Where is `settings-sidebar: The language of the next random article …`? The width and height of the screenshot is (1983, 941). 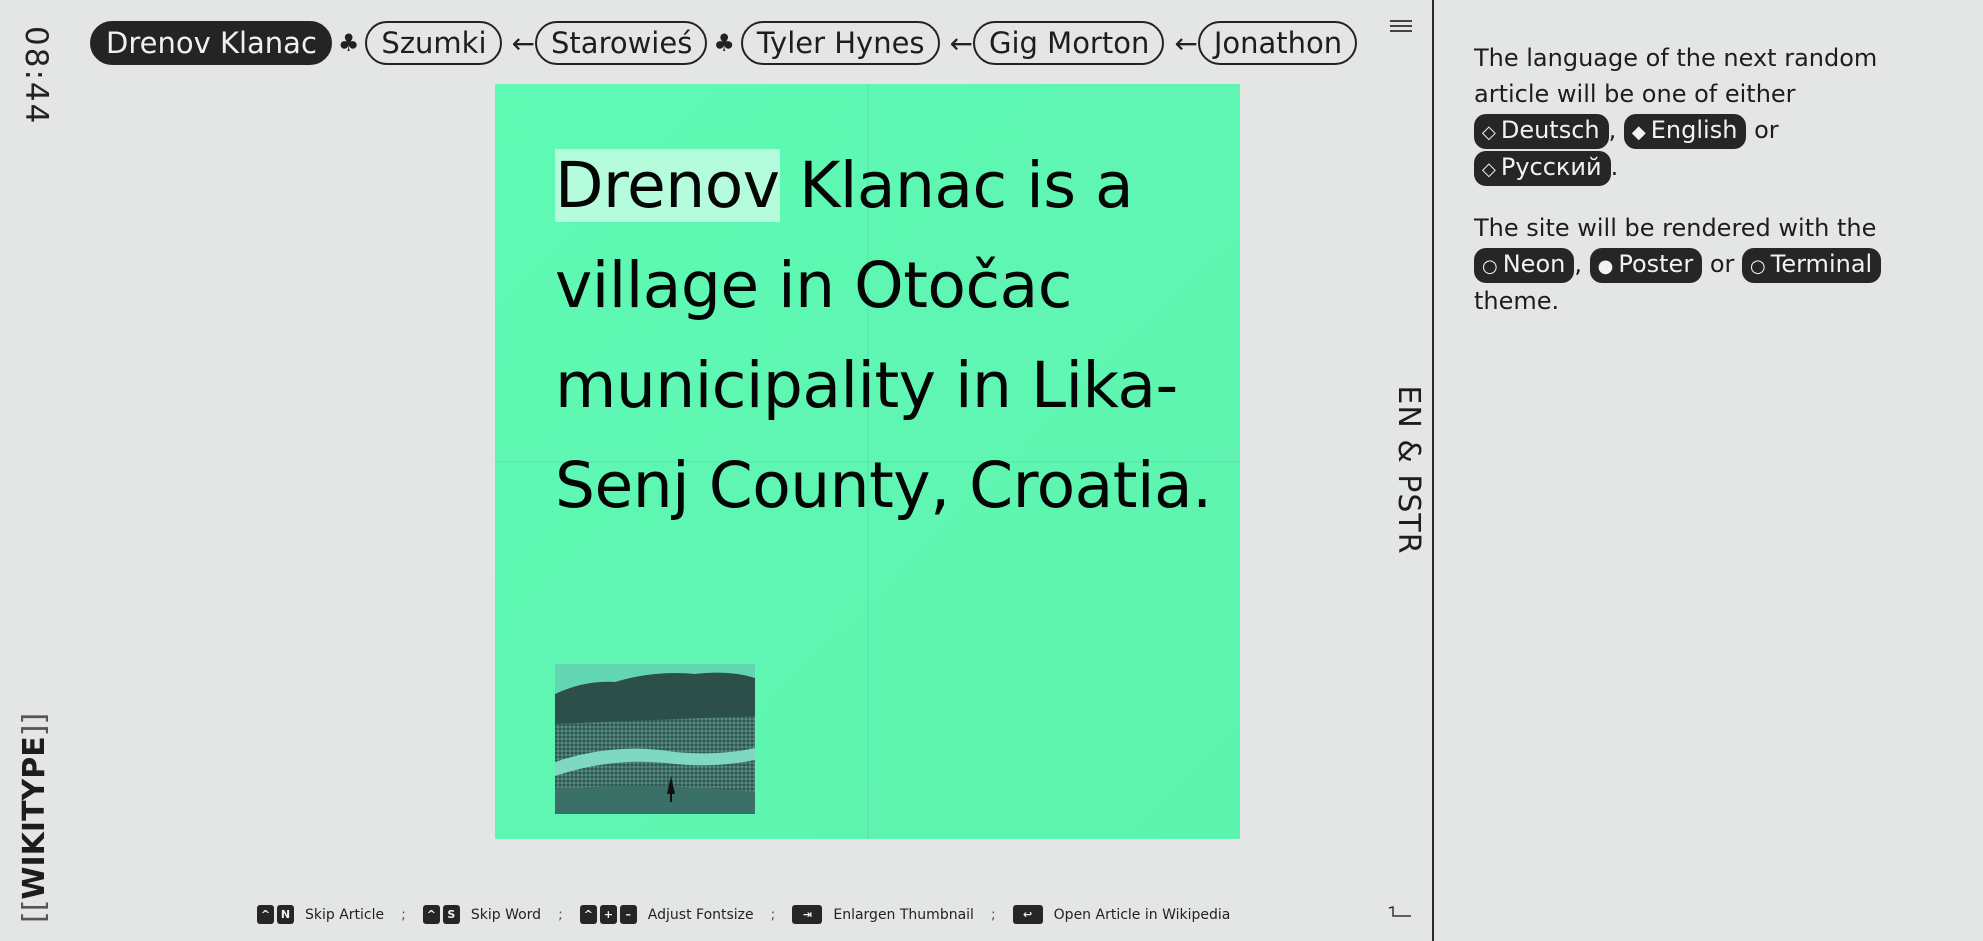
settings-sidebar: The language of the next random article … is located at coordinates (1709, 191).